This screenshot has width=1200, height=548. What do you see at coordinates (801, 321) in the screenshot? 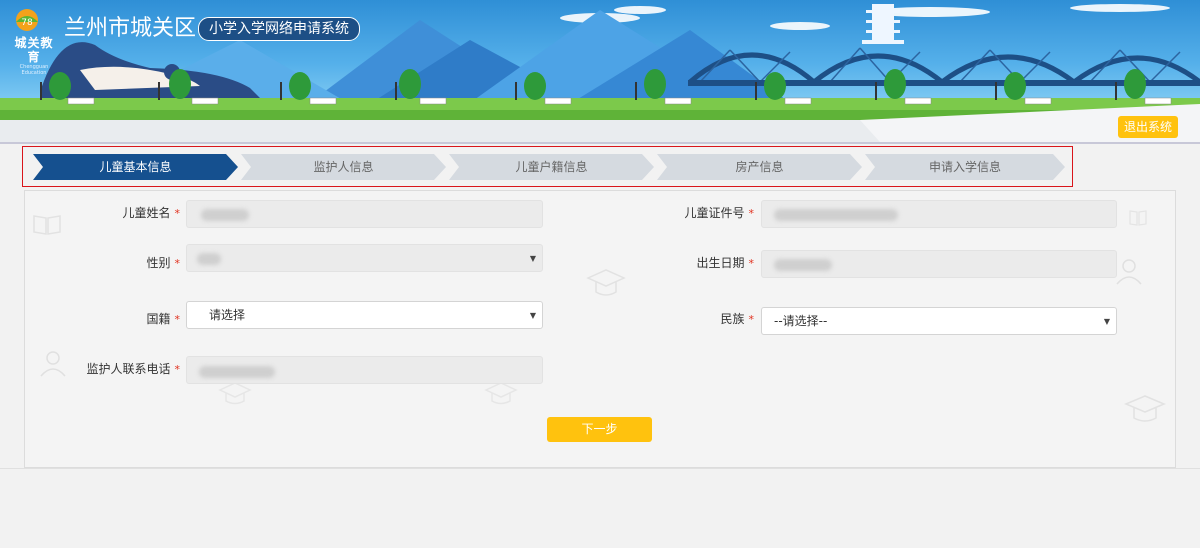
I see `ethnicity-value: --请选择--` at bounding box center [801, 321].